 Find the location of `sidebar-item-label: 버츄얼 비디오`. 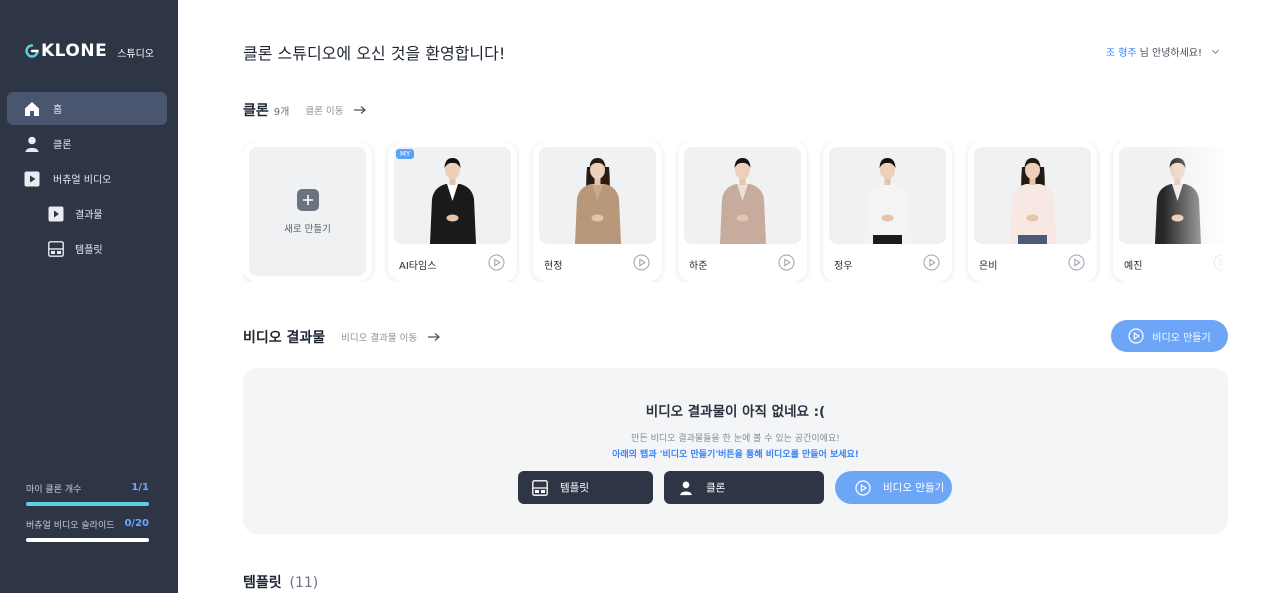

sidebar-item-label: 버츄얼 비디오 is located at coordinates (82, 180).